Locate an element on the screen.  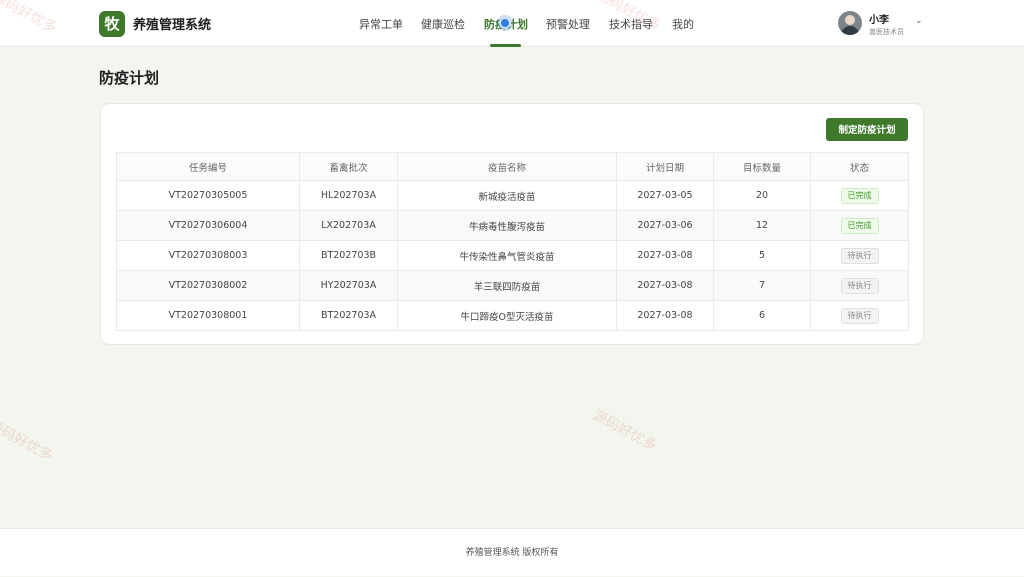
page-footer: 养殖管理系统 版权所有 is located at coordinates (512, 552).